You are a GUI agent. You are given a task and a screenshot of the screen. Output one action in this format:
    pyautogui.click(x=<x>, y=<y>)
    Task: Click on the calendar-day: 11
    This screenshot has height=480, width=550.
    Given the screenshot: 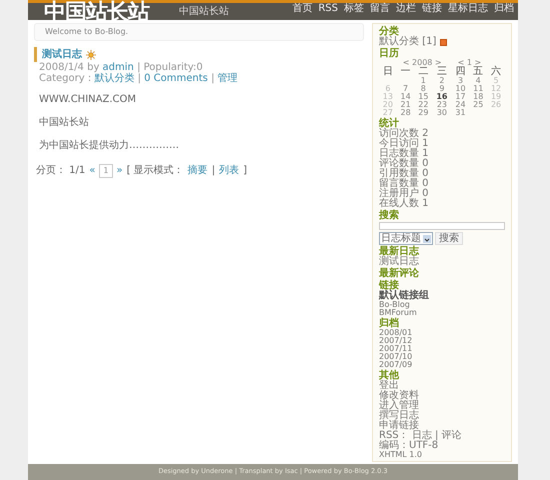 What is the action you would take?
    pyautogui.click(x=478, y=88)
    